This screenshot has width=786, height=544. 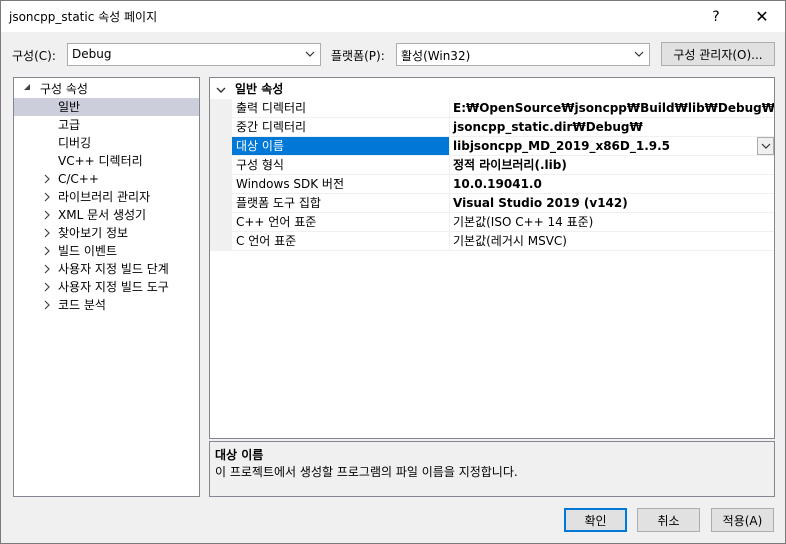 What do you see at coordinates (69, 125) in the screenshot?
I see `tree-item-label: 고급` at bounding box center [69, 125].